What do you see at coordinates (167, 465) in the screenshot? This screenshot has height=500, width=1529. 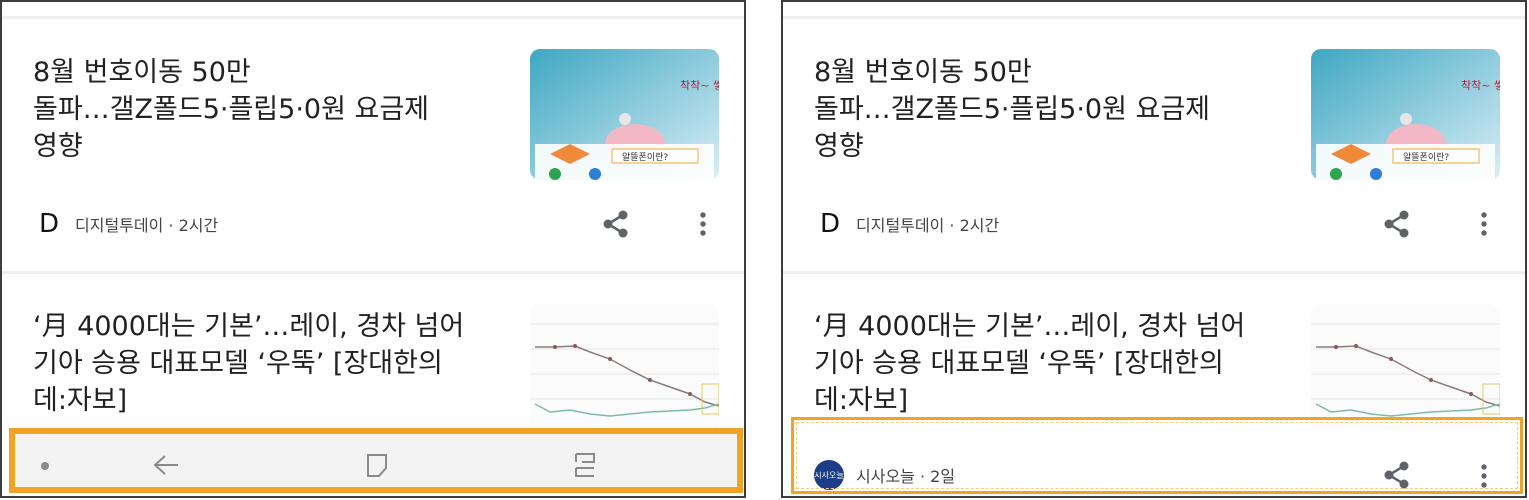 I see `back-icon` at bounding box center [167, 465].